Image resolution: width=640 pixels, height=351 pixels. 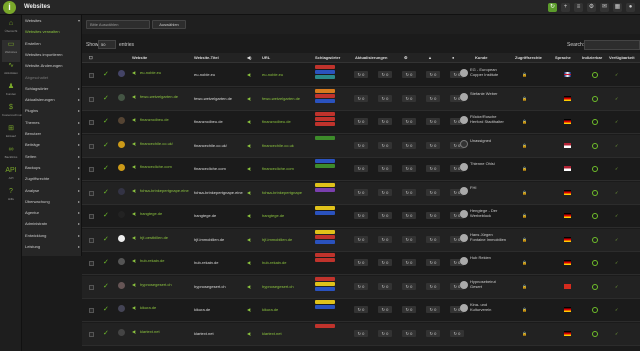 What do you see at coordinates (9, 7) in the screenshot?
I see `app-logo: i` at bounding box center [9, 7].